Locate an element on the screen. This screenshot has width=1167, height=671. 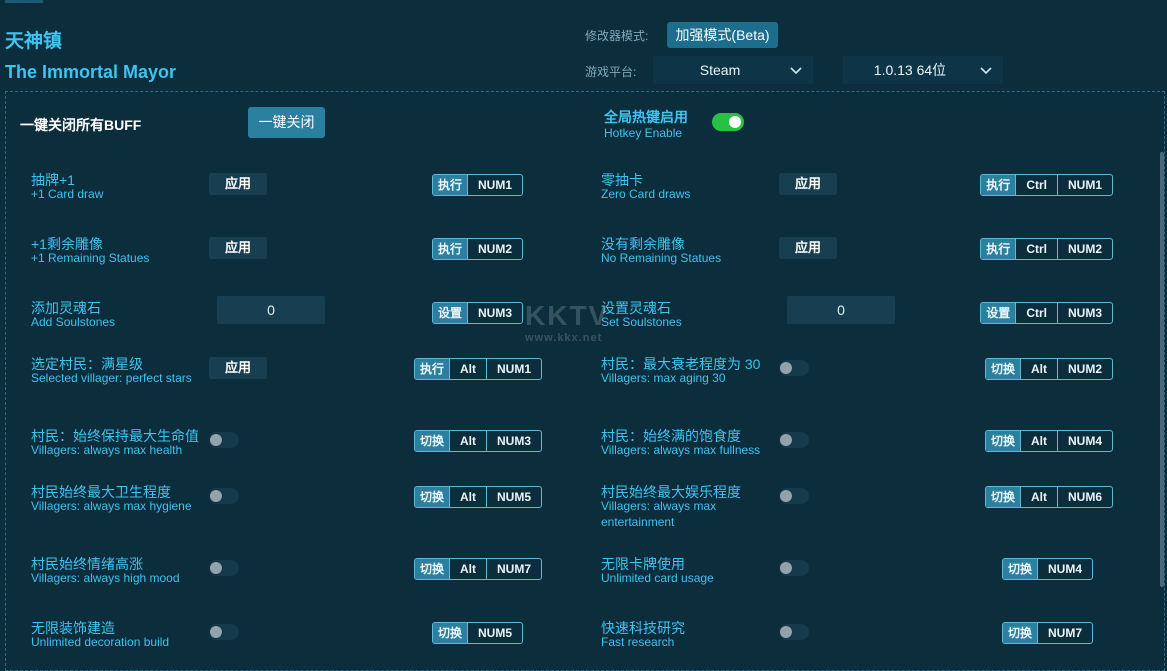
version-select: 1.0.13 64位 is located at coordinates (923, 70).